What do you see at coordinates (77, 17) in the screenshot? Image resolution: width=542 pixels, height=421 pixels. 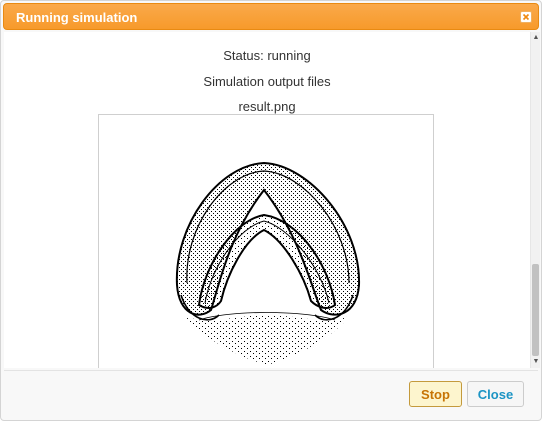 I see `dialog-title: Running simulation` at bounding box center [77, 17].